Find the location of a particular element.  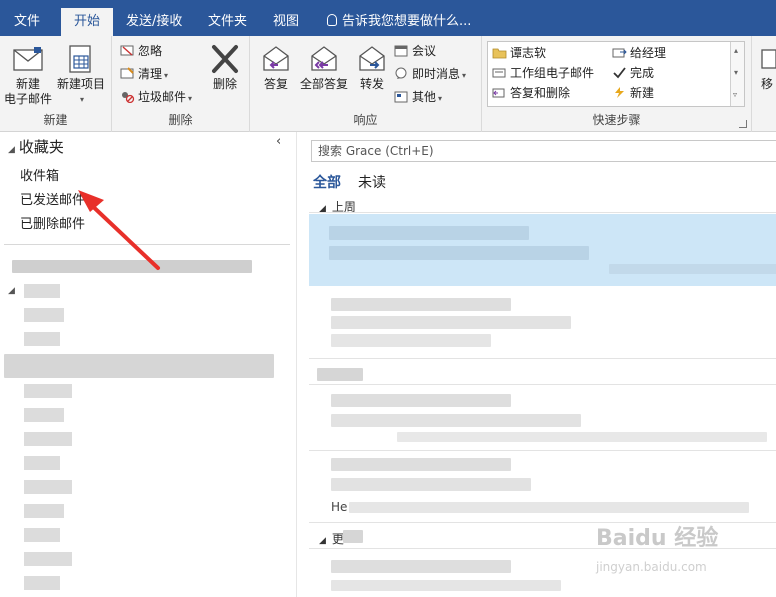

ignore-button: 忽略 is located at coordinates (141, 51).